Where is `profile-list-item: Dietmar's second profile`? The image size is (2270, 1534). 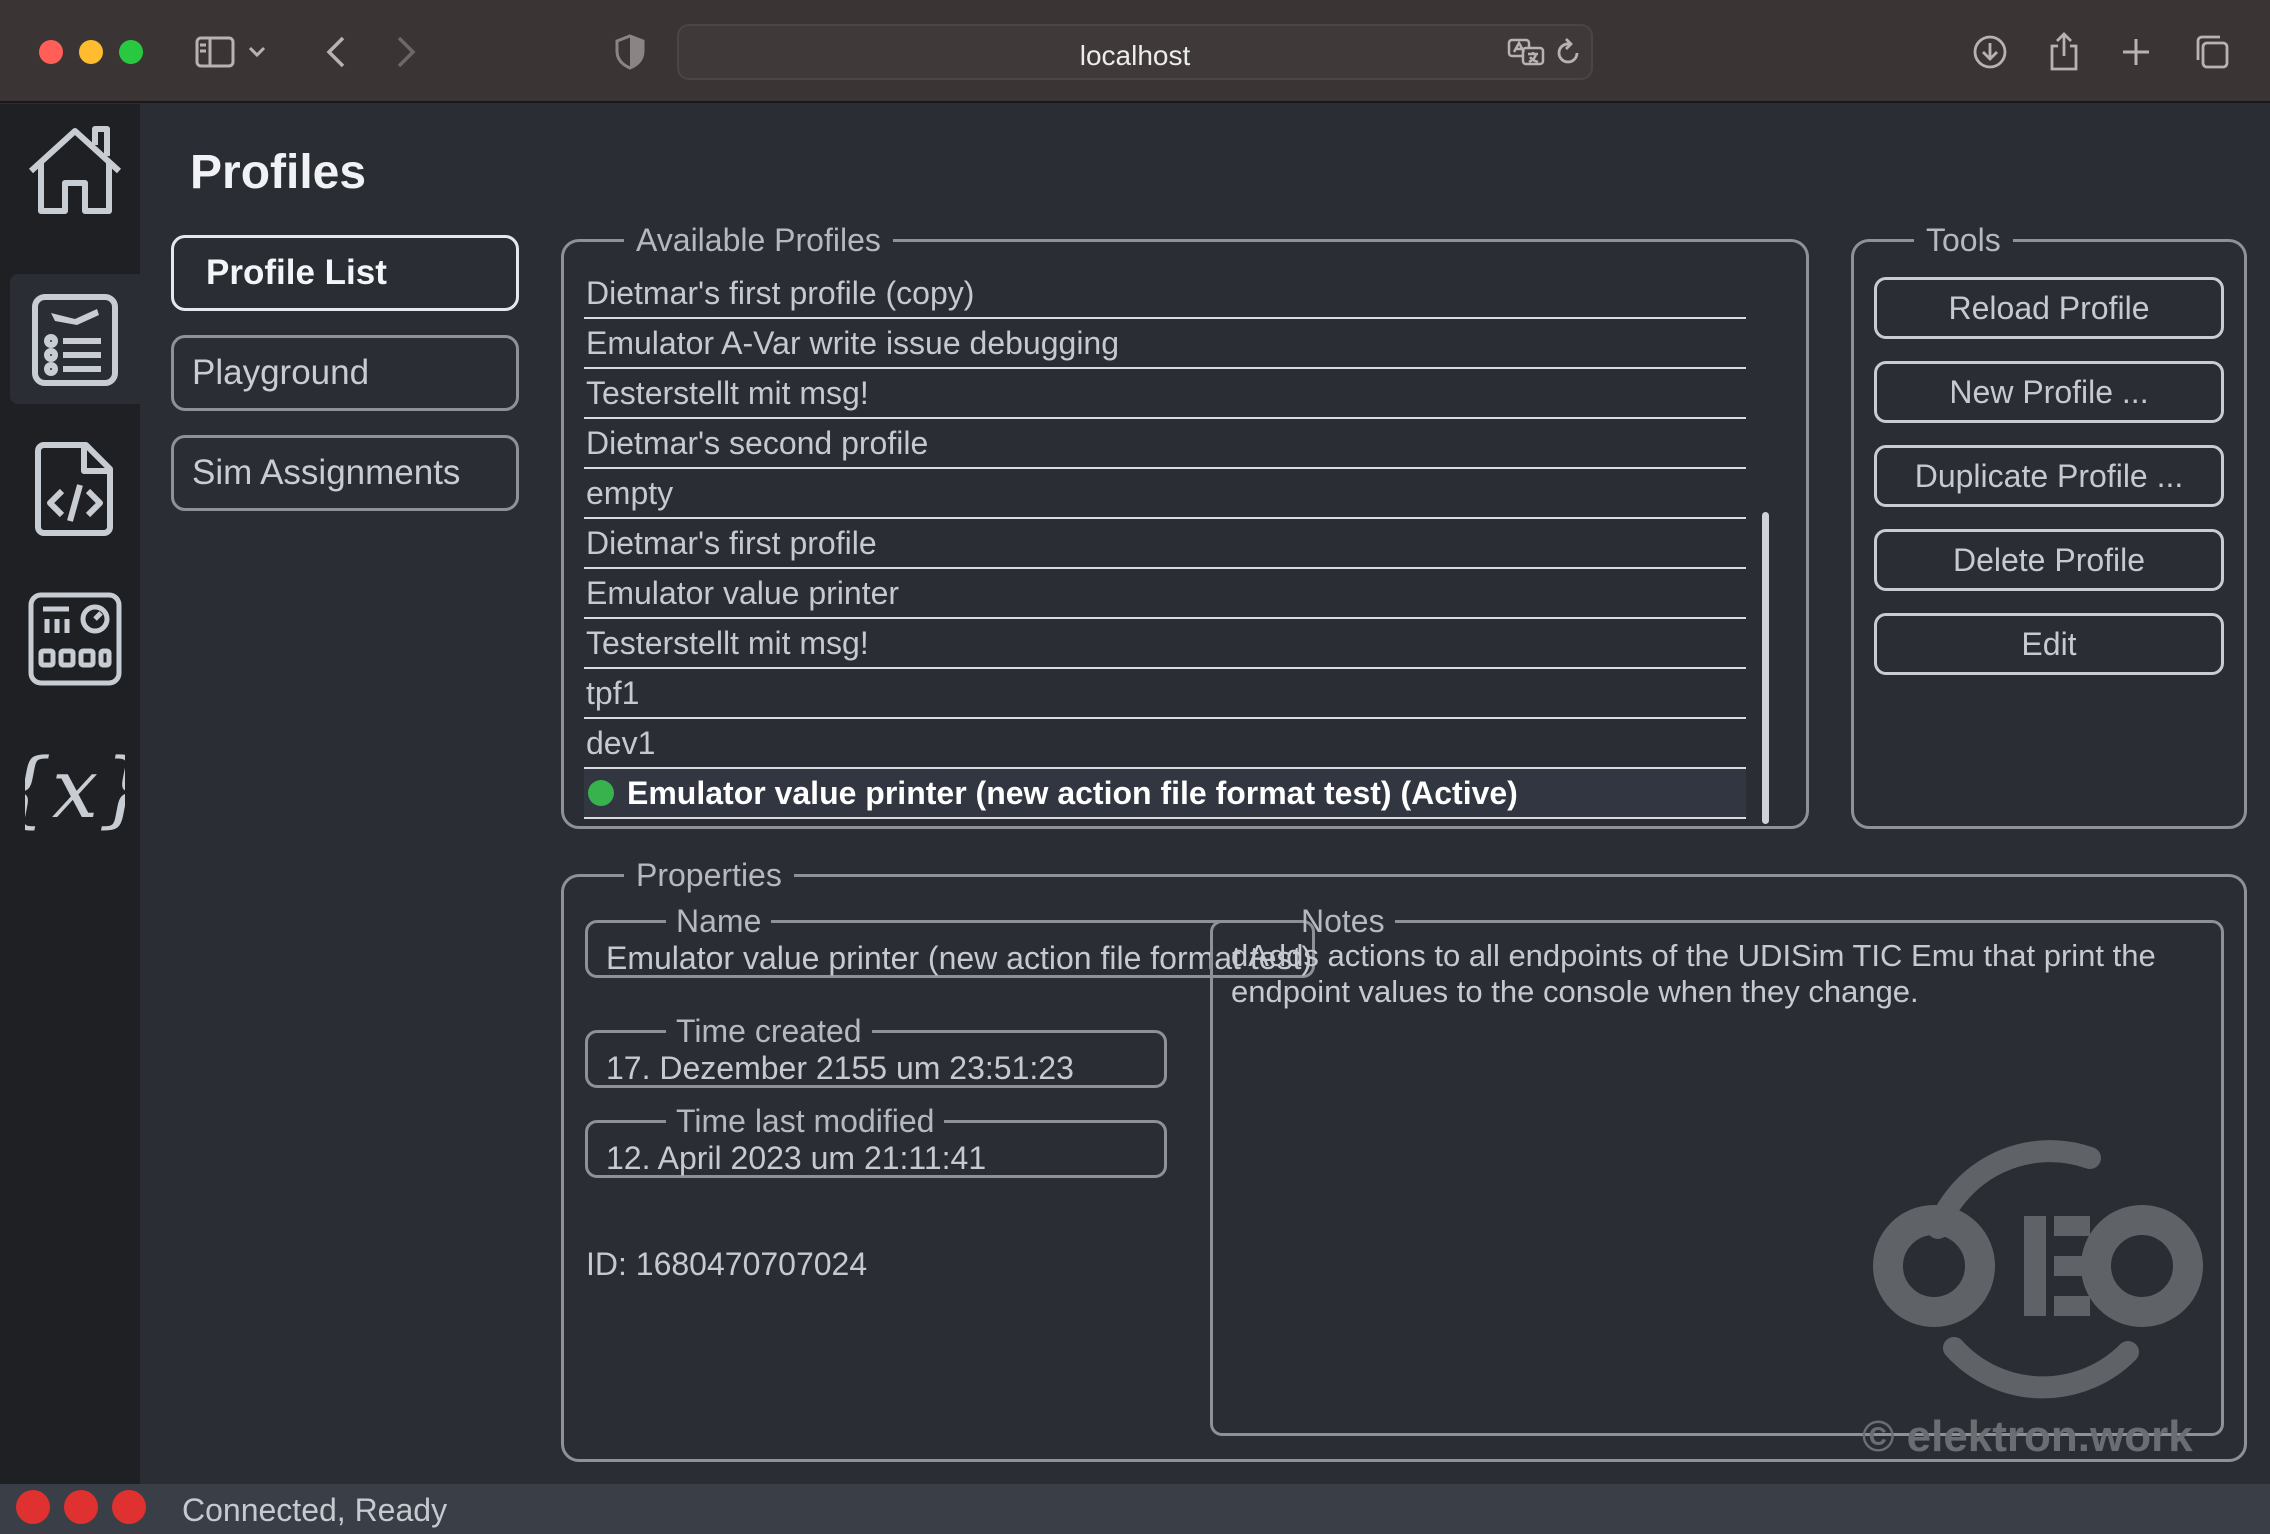 profile-list-item: Dietmar's second profile is located at coordinates (1165, 444).